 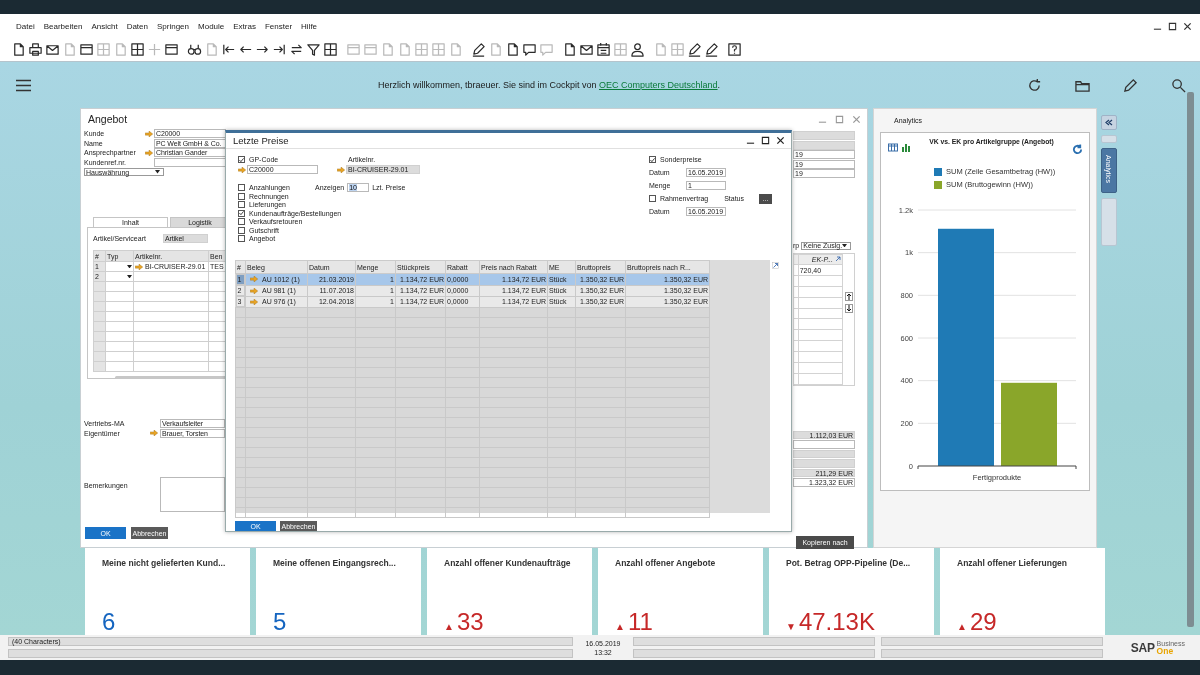 I want to click on kpi-card: Meine offenen Eingangsrech... 5, so click(x=338, y=591).